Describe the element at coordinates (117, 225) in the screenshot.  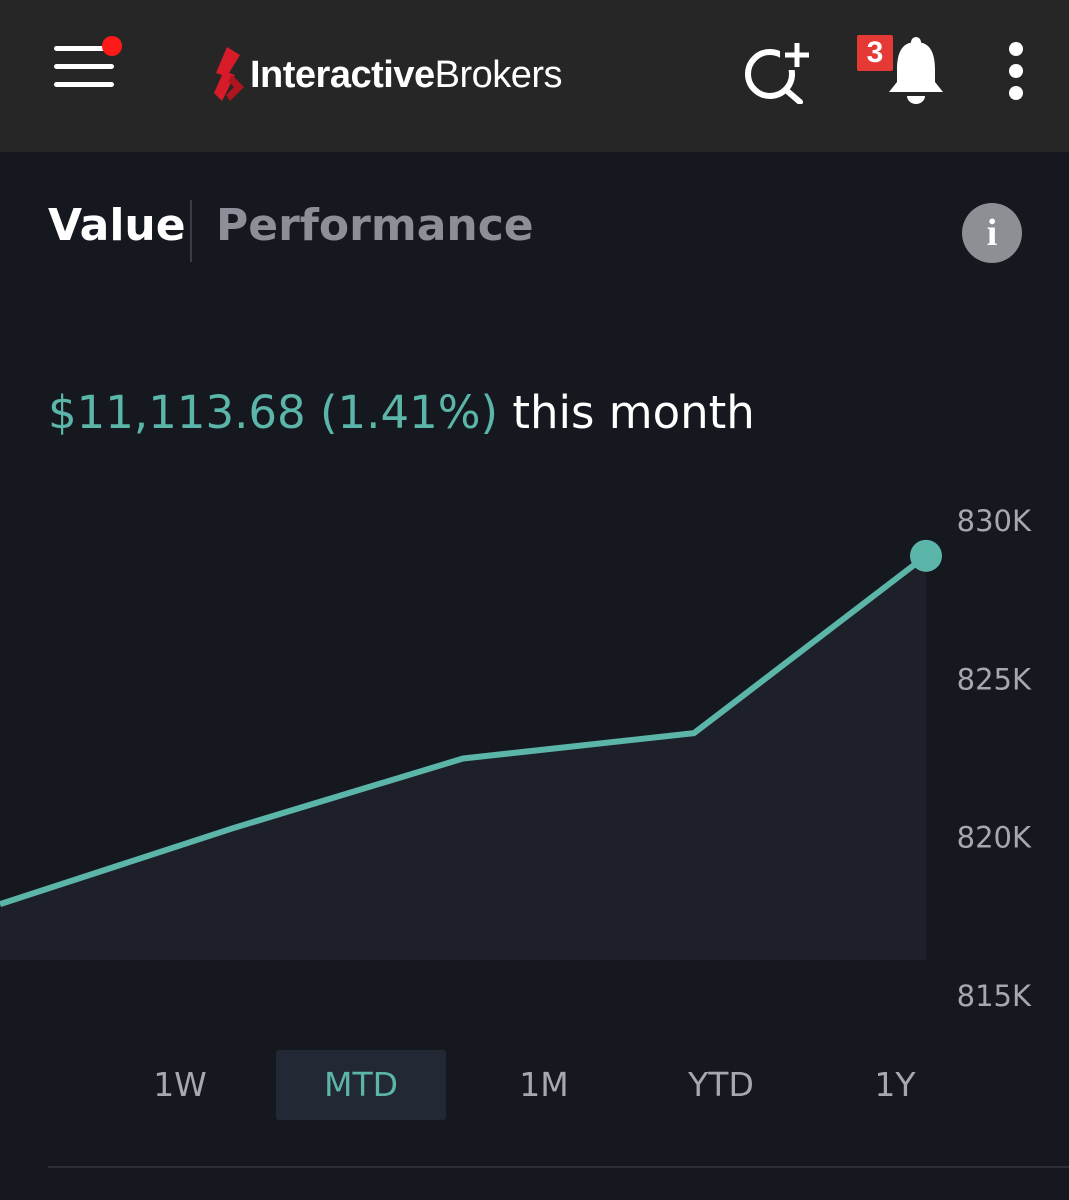
I see `tab-value: Value` at that location.